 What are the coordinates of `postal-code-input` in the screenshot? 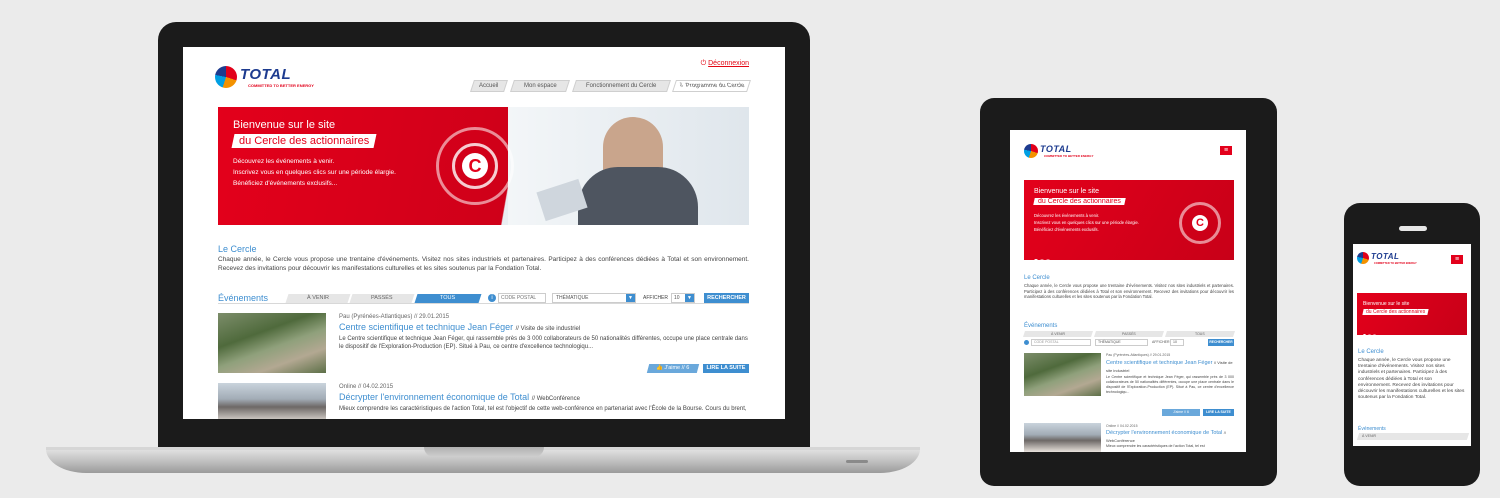 It's located at (522, 298).